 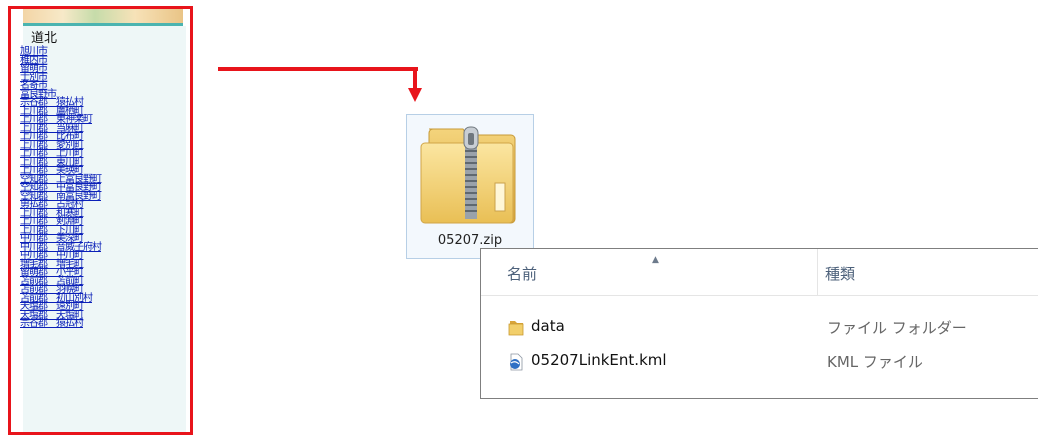 What do you see at coordinates (897, 328) in the screenshot?
I see `file-type: ファイル フォルダー` at bounding box center [897, 328].